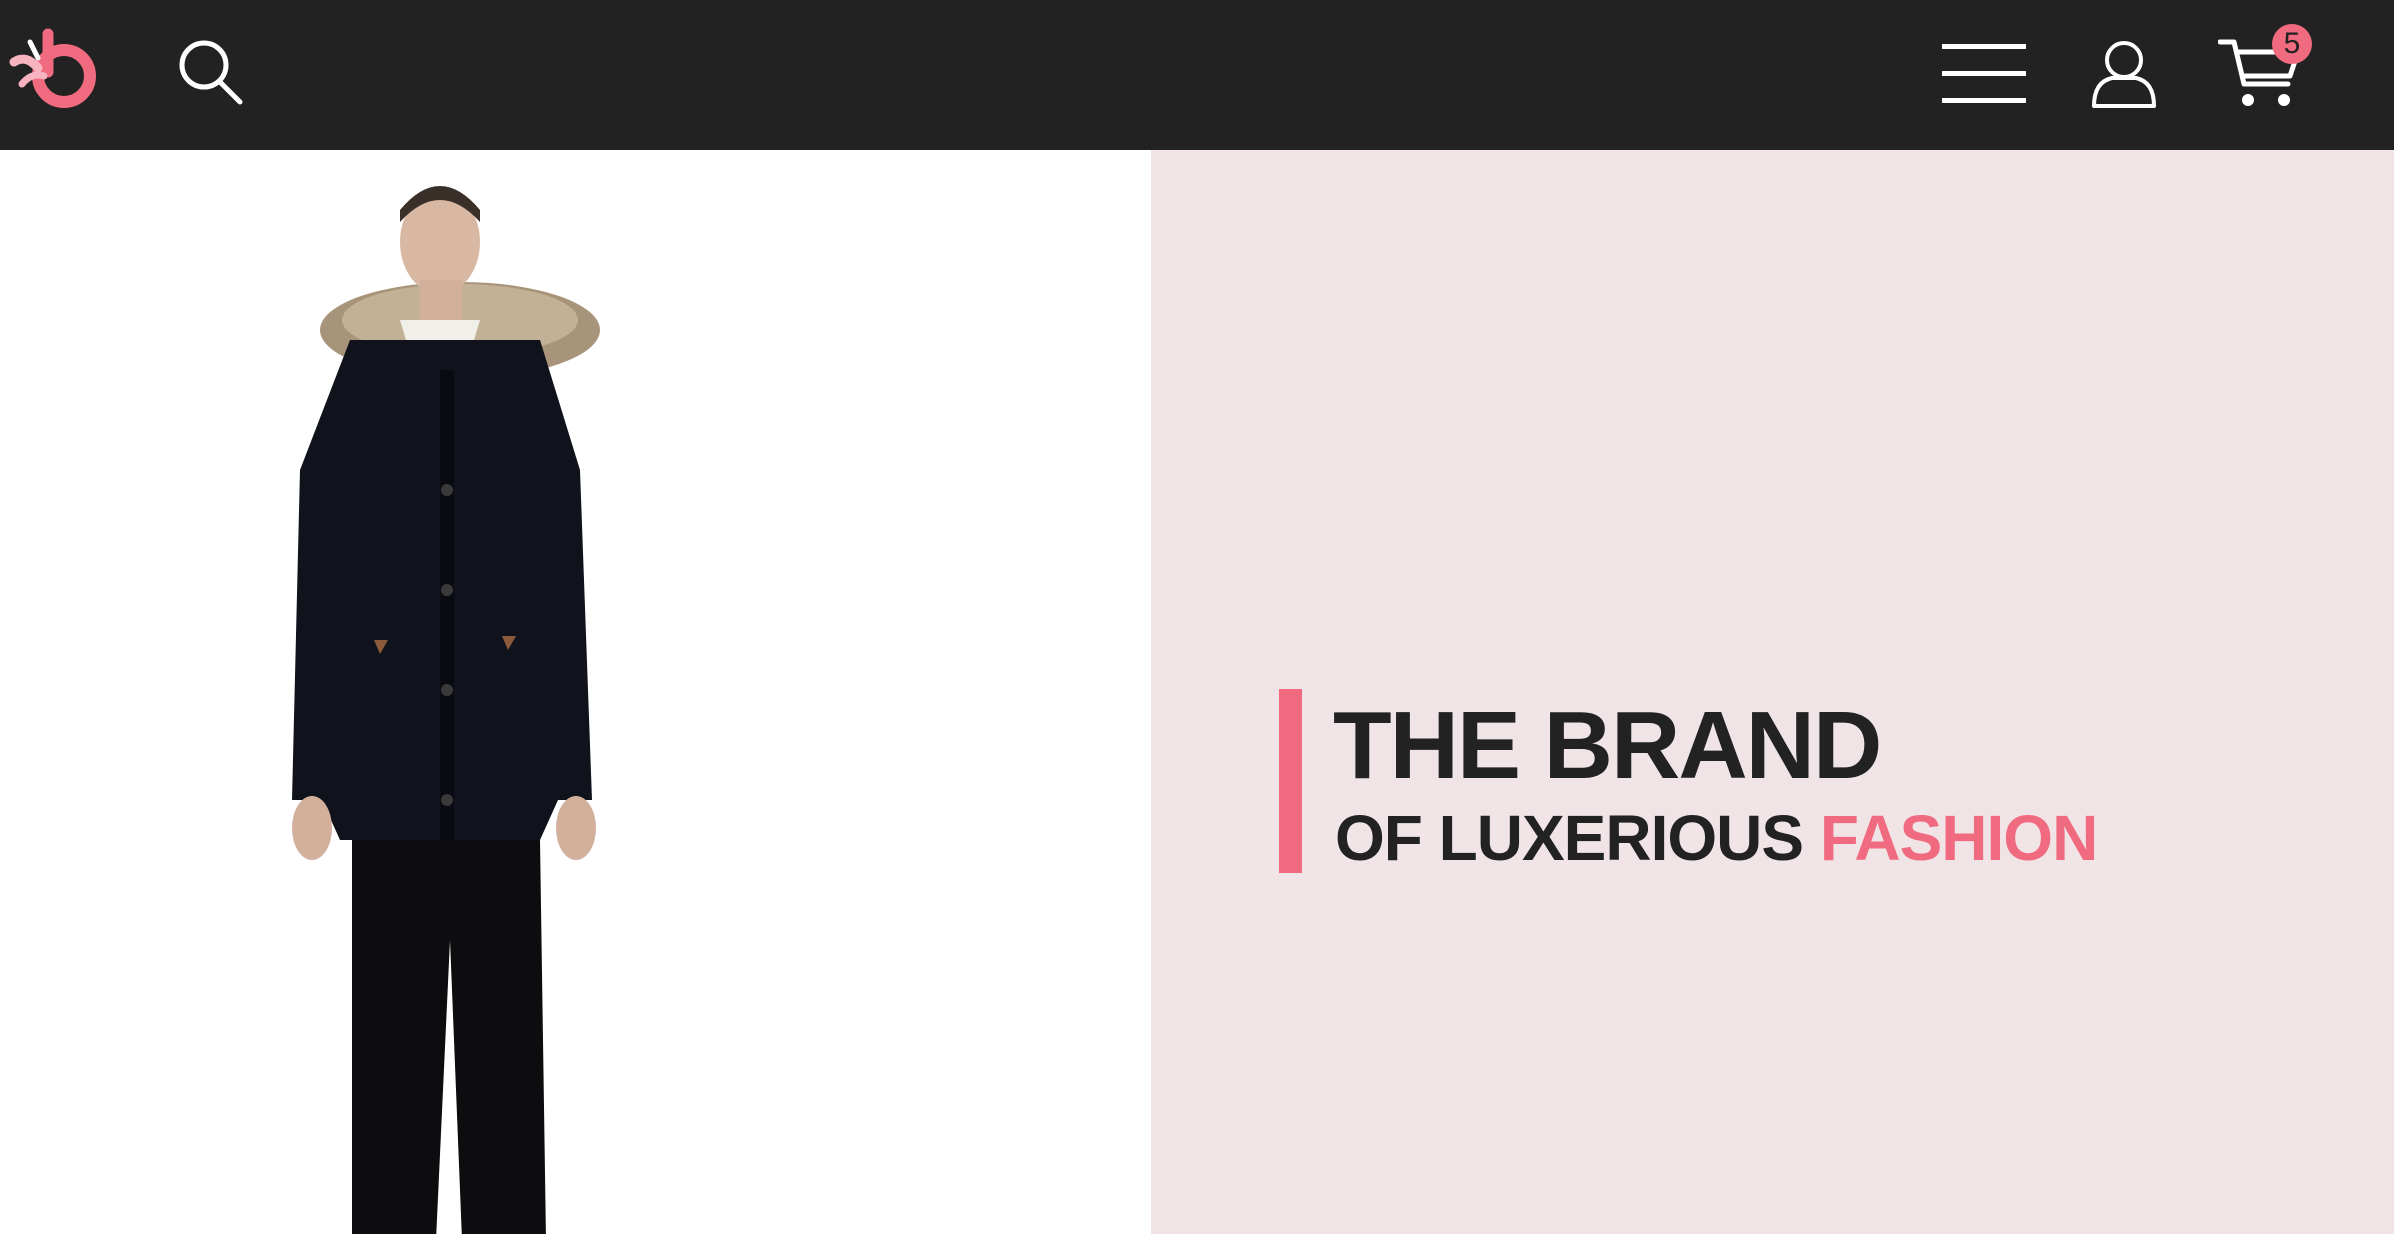  I want to click on search-icon, so click(211, 73).